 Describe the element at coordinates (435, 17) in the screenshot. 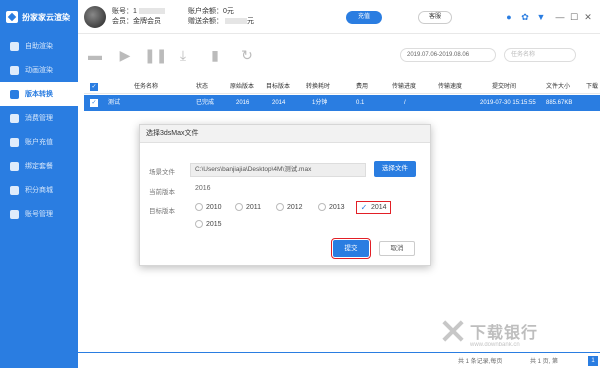

I see `service-button: 客服` at that location.